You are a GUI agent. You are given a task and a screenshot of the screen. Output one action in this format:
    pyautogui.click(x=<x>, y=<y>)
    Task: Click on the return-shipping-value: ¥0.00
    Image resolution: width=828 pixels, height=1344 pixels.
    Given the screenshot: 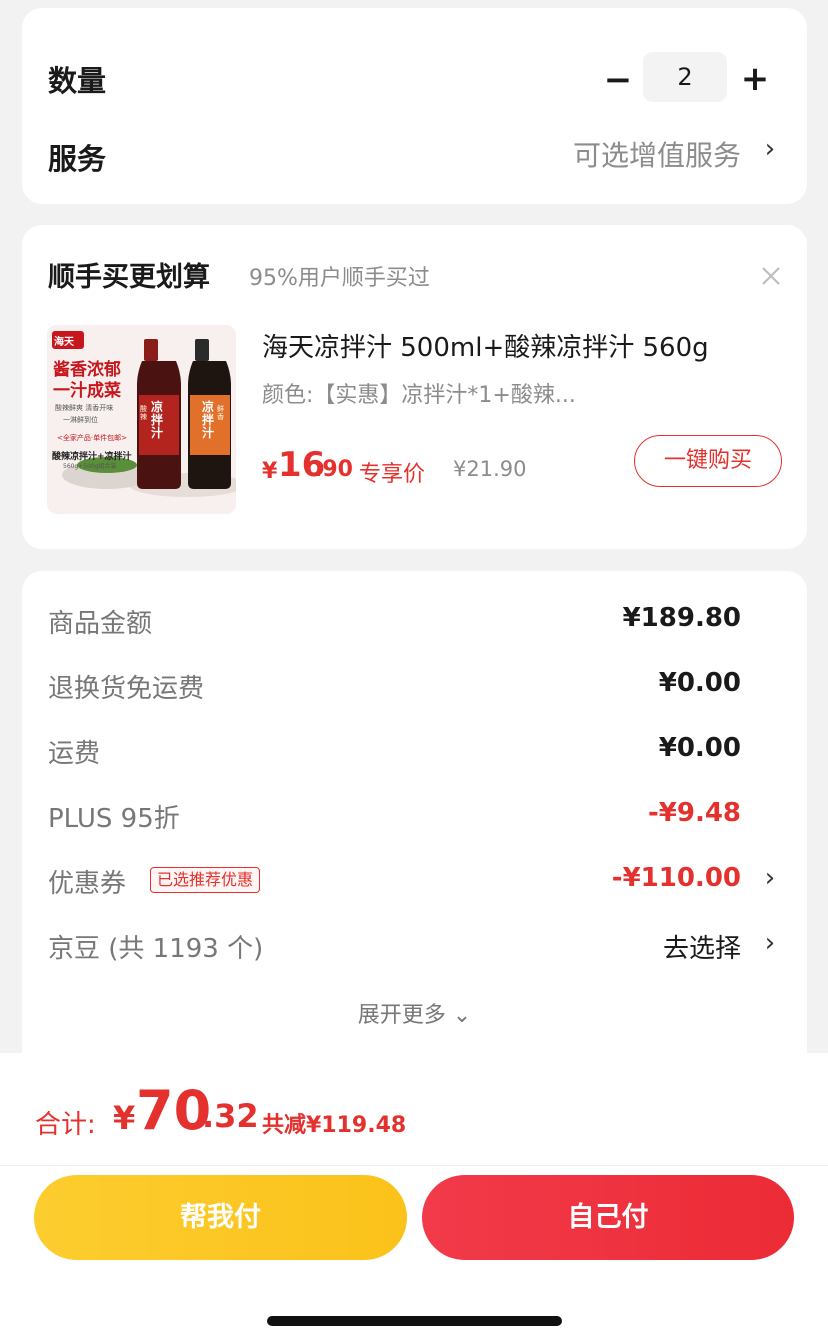 What is the action you would take?
    pyautogui.click(x=699, y=683)
    